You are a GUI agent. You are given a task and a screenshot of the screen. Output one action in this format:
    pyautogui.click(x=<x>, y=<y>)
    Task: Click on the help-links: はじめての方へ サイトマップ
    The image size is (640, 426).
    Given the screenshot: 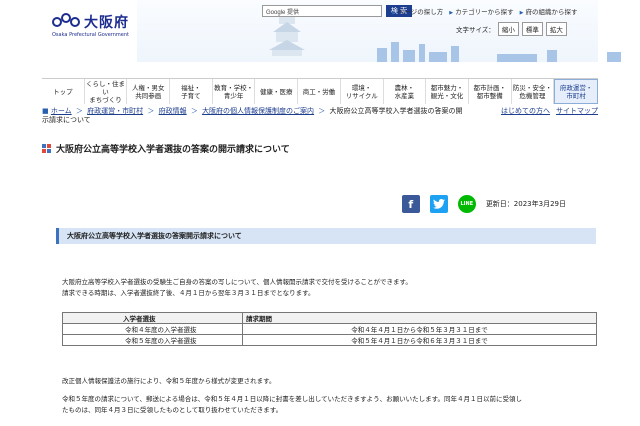 What is the action you would take?
    pyautogui.click(x=549, y=111)
    